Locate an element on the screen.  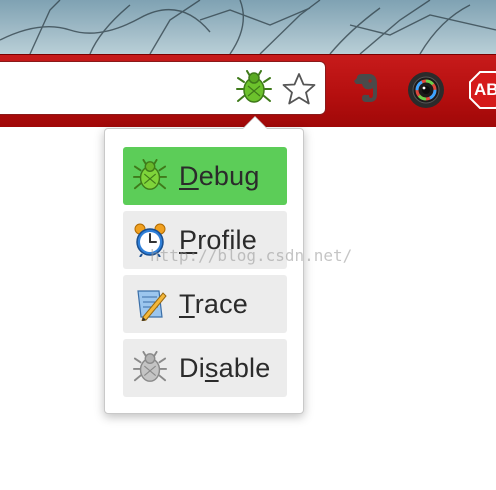
menu-item-label: Debug is located at coordinates (219, 175).